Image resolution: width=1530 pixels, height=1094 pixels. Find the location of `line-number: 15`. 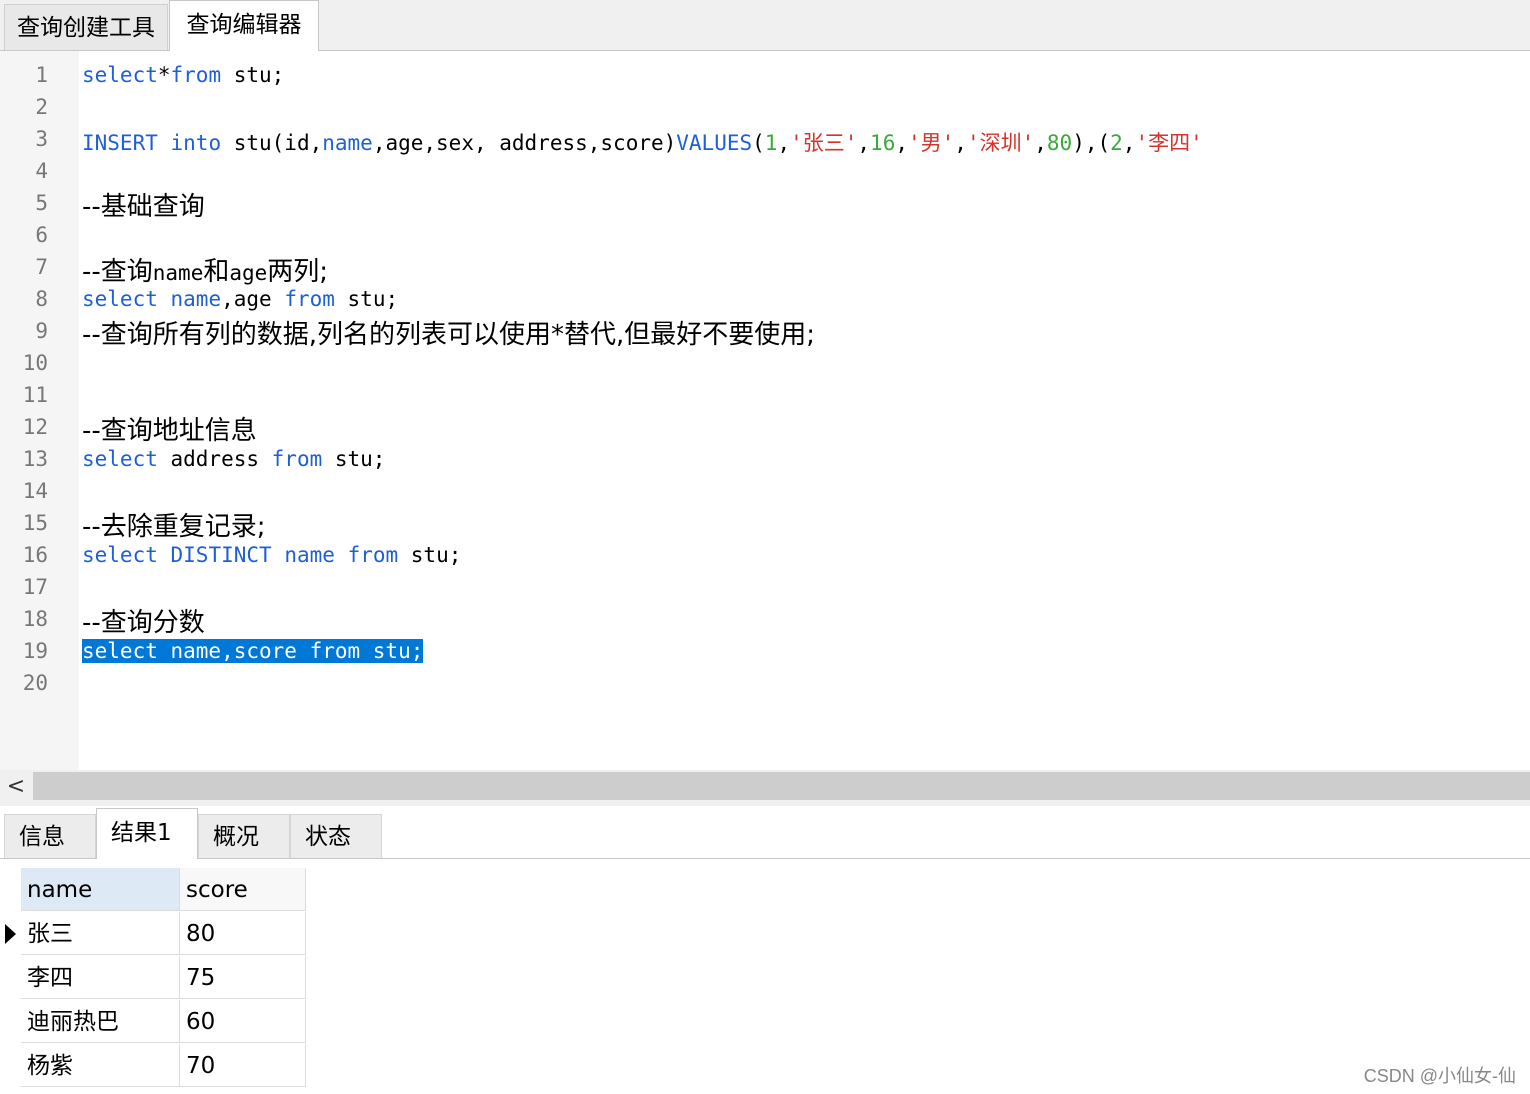

line-number: 15 is located at coordinates (35, 523).